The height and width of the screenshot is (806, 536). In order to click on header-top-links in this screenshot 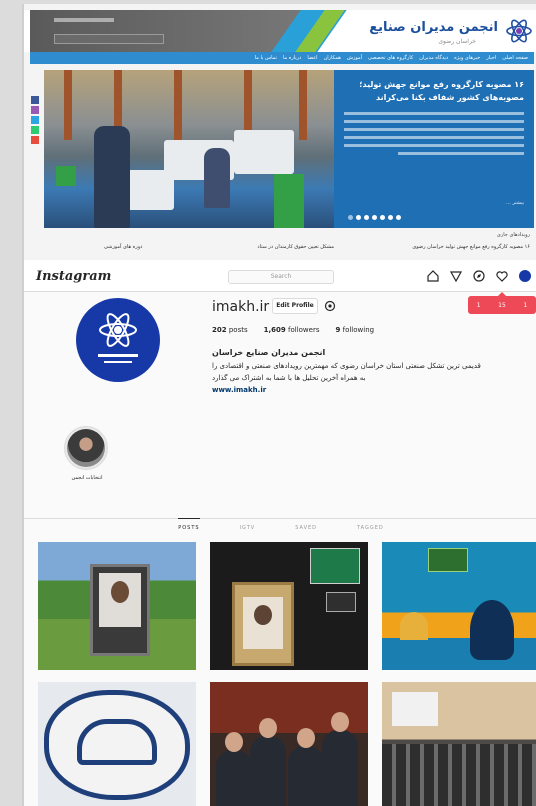, I will do `click(84, 20)`.